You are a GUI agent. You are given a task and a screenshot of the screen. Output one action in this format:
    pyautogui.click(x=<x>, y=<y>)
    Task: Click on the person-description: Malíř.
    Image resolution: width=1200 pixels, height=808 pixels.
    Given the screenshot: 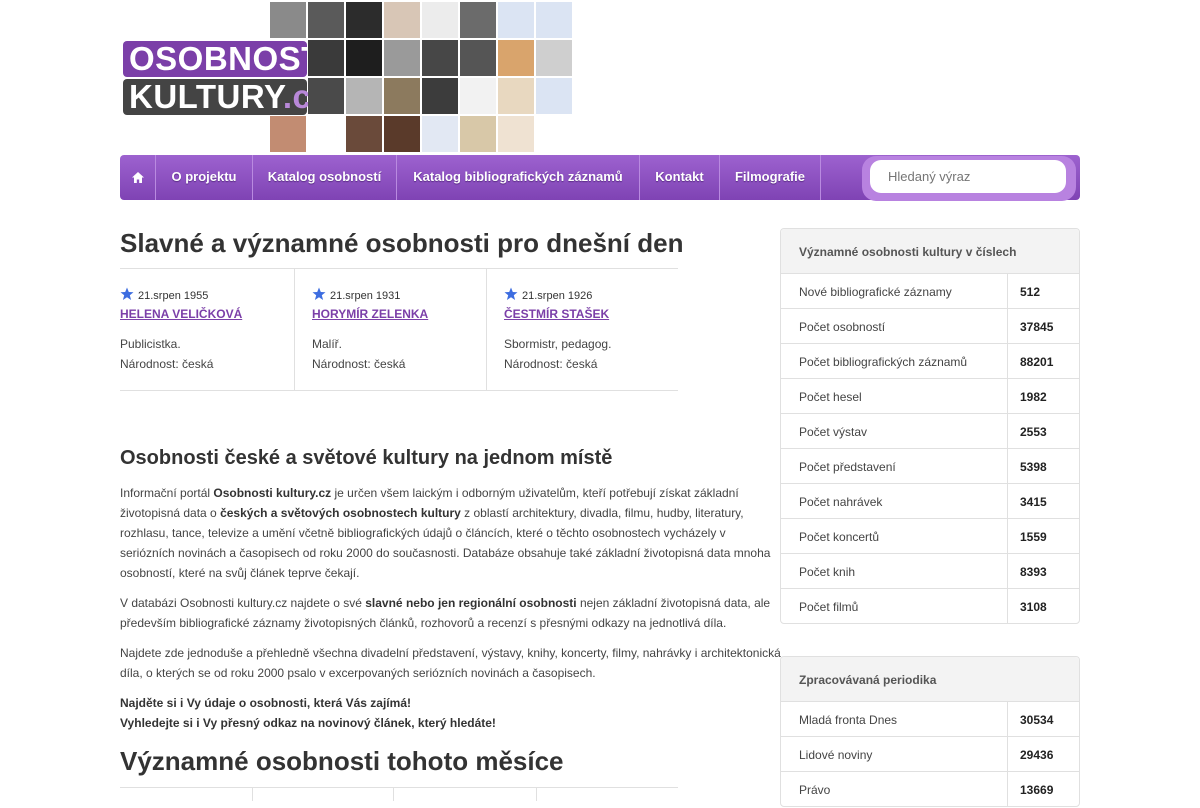 What is the action you would take?
    pyautogui.click(x=327, y=344)
    